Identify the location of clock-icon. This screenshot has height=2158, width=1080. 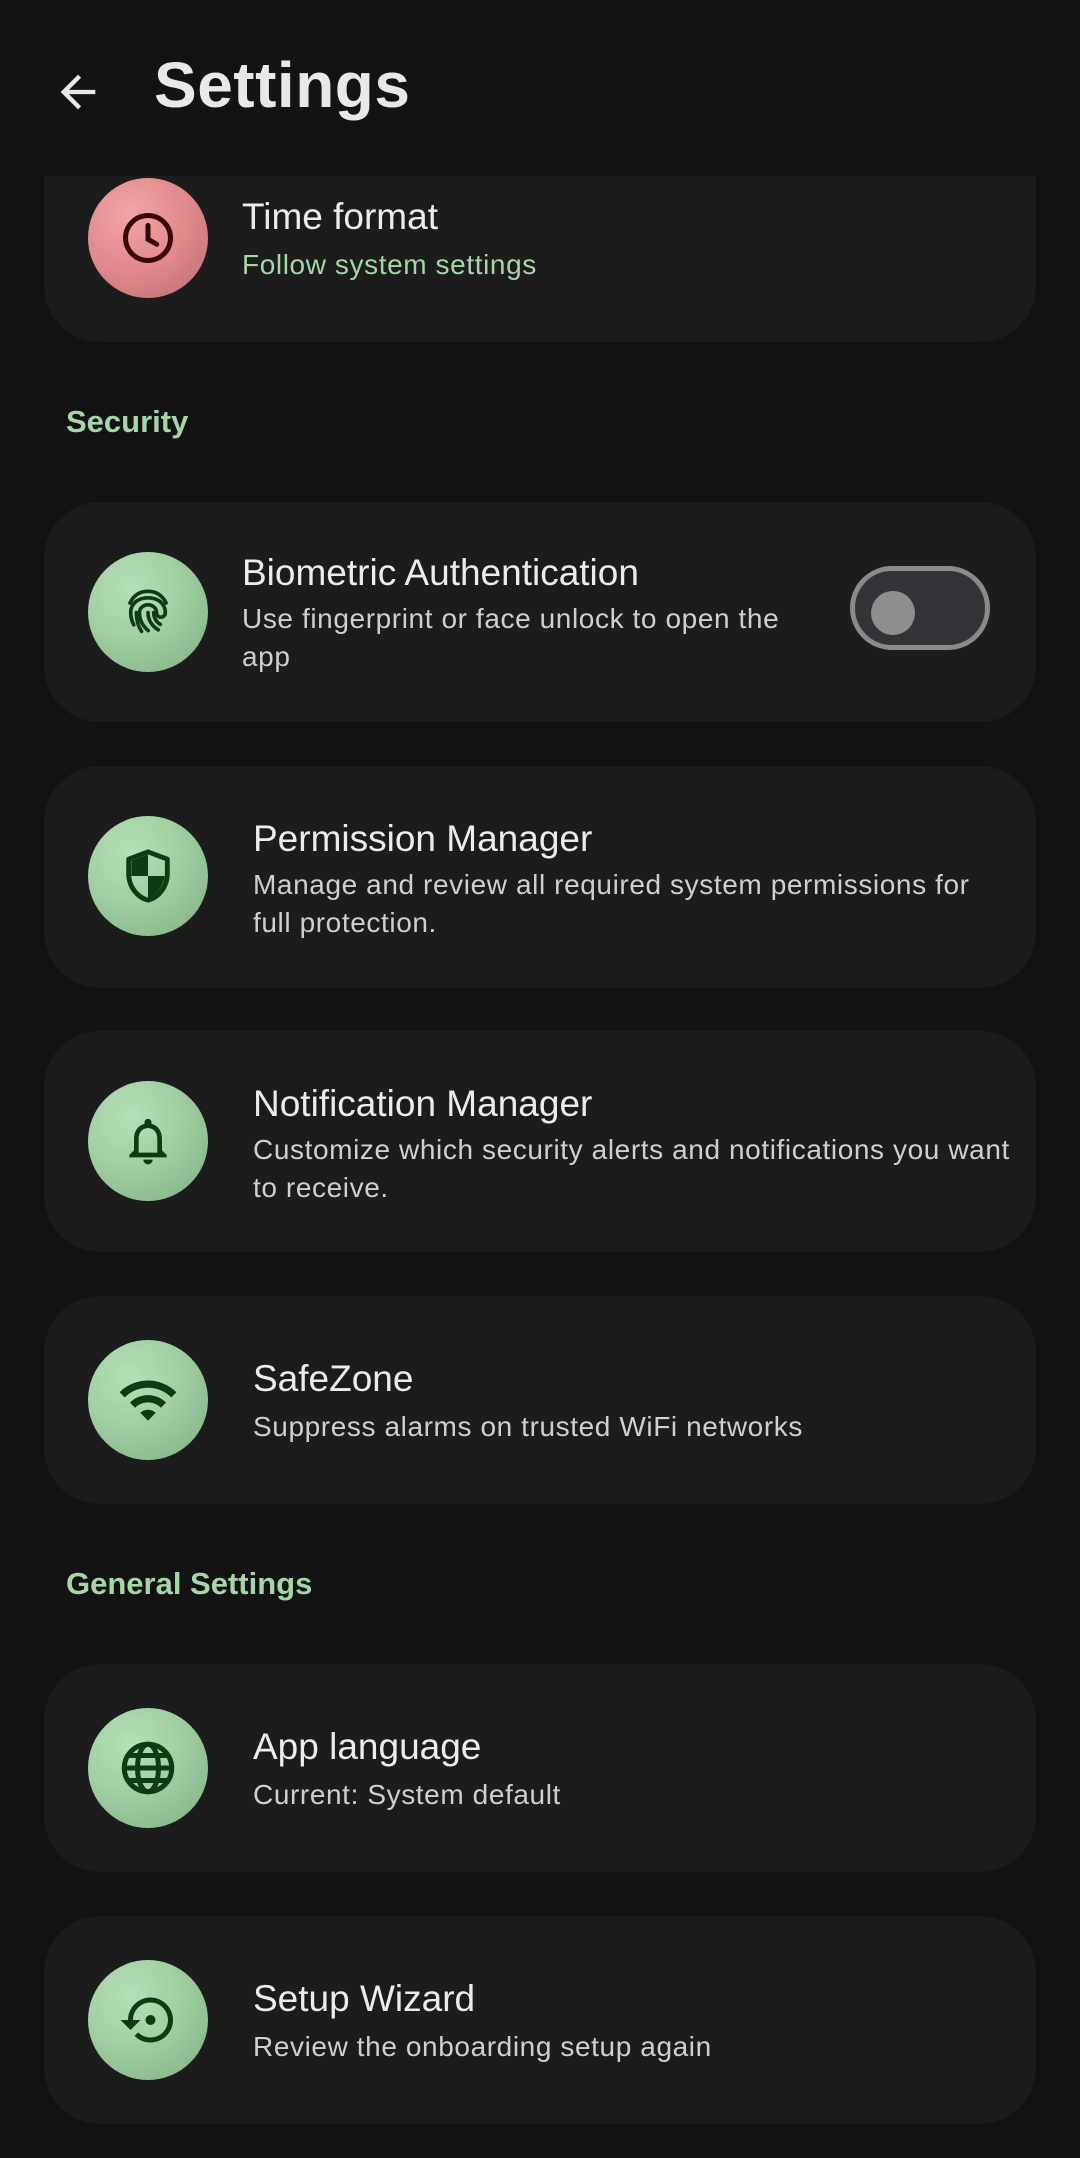
(148, 238).